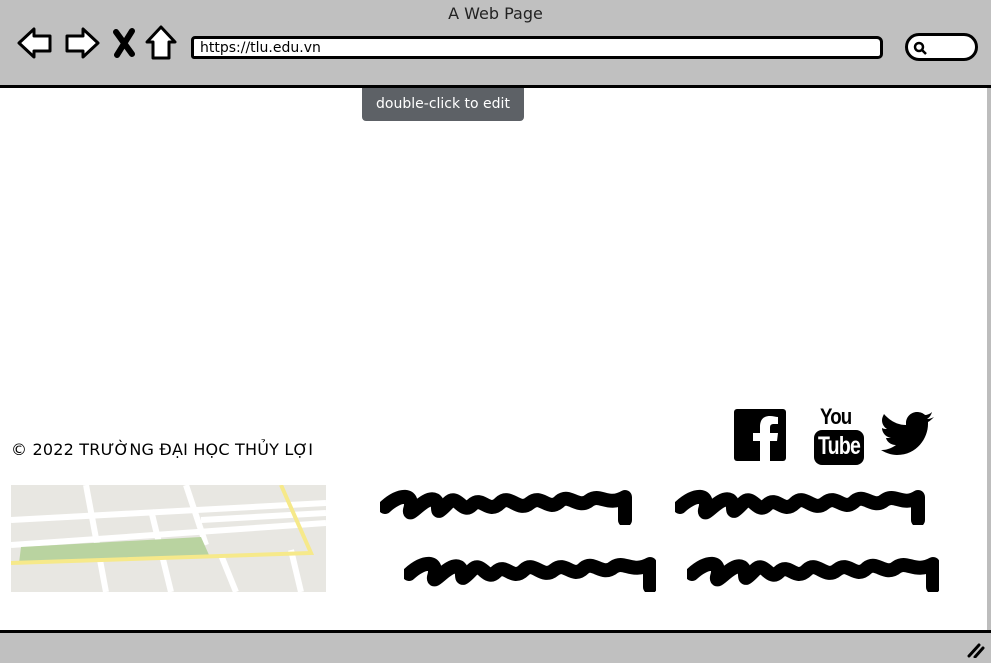 This screenshot has height=663, width=991. I want to click on youtube-icon: You Tube, so click(840, 434).